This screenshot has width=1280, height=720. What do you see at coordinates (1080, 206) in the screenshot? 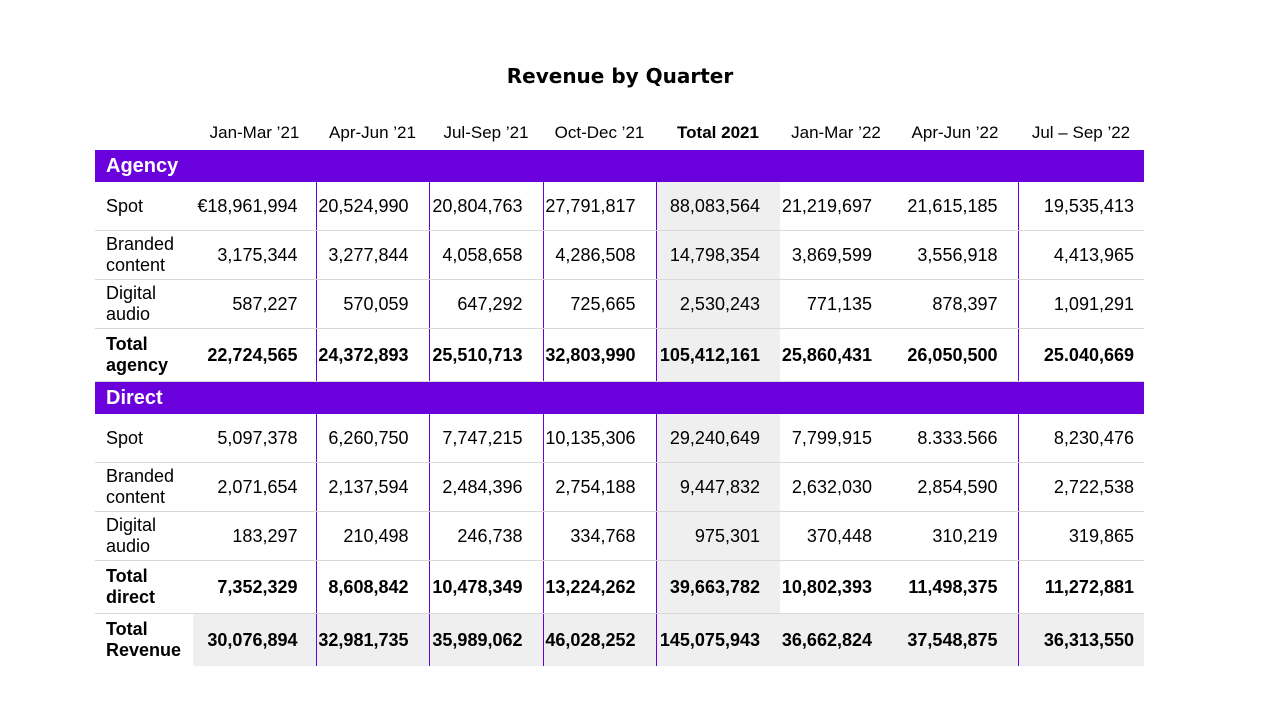
I see `table-cell: 19,535,413` at bounding box center [1080, 206].